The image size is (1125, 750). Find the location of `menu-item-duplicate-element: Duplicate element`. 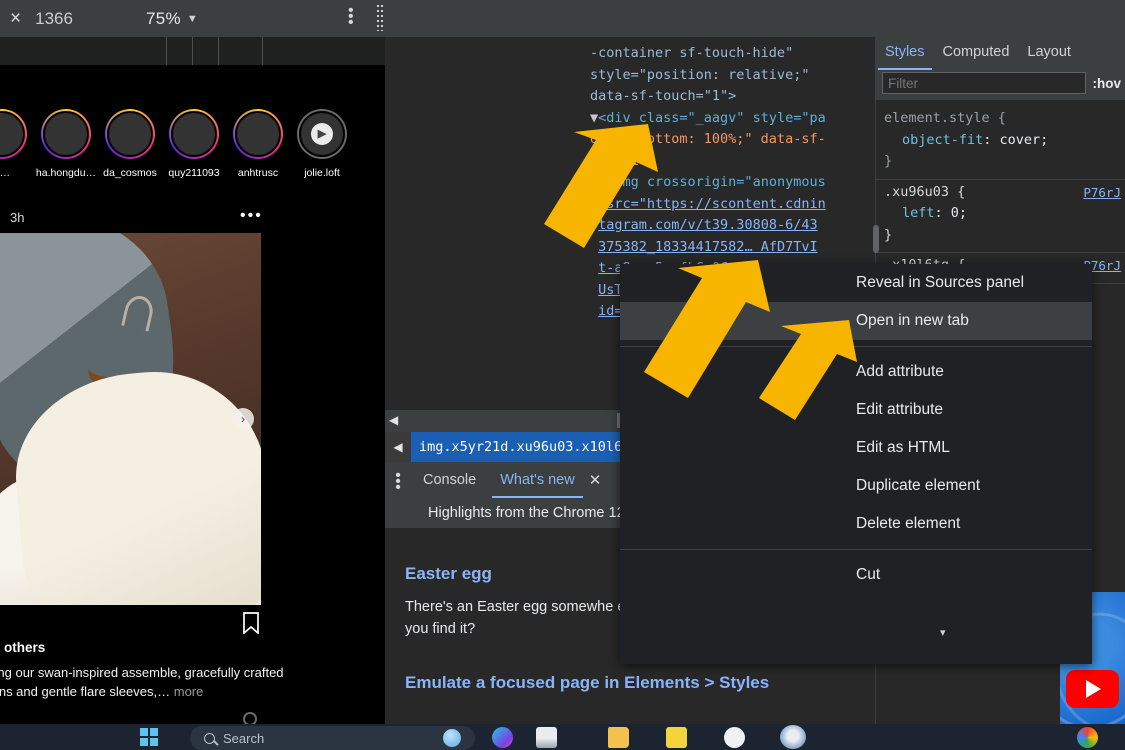

menu-item-duplicate-element: Duplicate element is located at coordinates (856, 486).